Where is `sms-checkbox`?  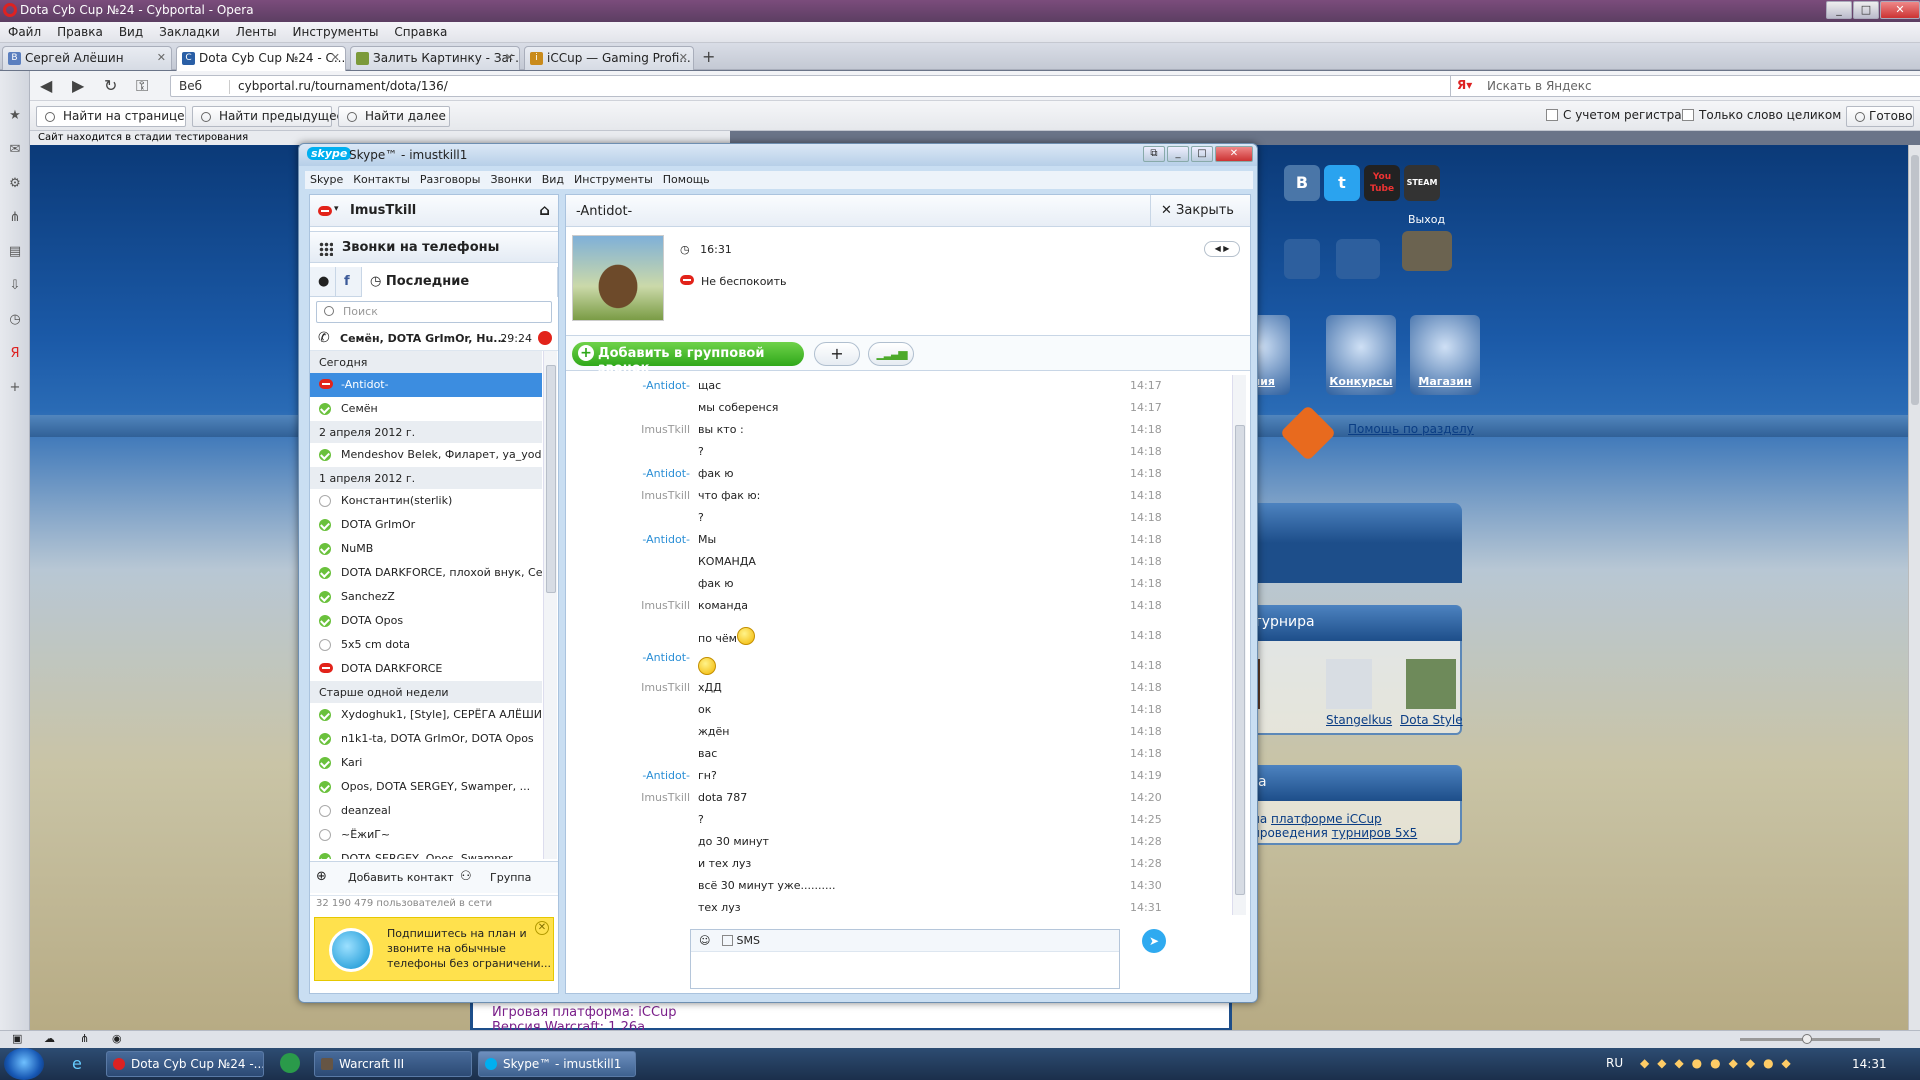
sms-checkbox is located at coordinates (728, 940).